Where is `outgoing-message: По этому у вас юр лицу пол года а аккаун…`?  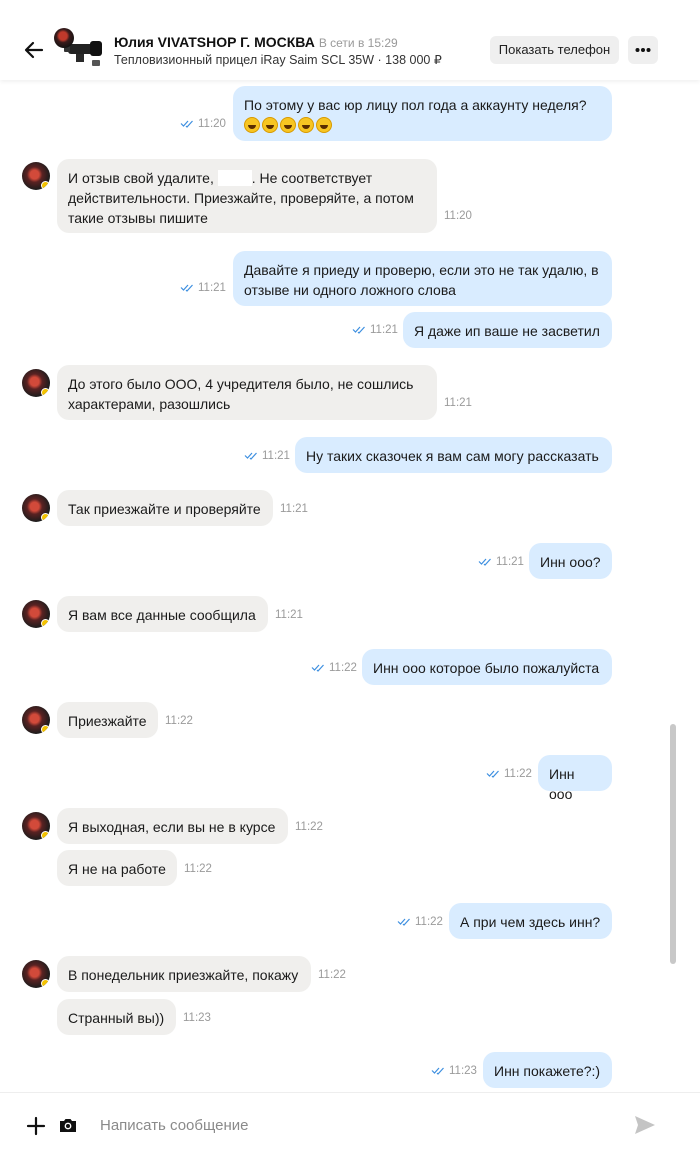 outgoing-message: По этому у вас юр лицу пол года а аккаун… is located at coordinates (422, 113).